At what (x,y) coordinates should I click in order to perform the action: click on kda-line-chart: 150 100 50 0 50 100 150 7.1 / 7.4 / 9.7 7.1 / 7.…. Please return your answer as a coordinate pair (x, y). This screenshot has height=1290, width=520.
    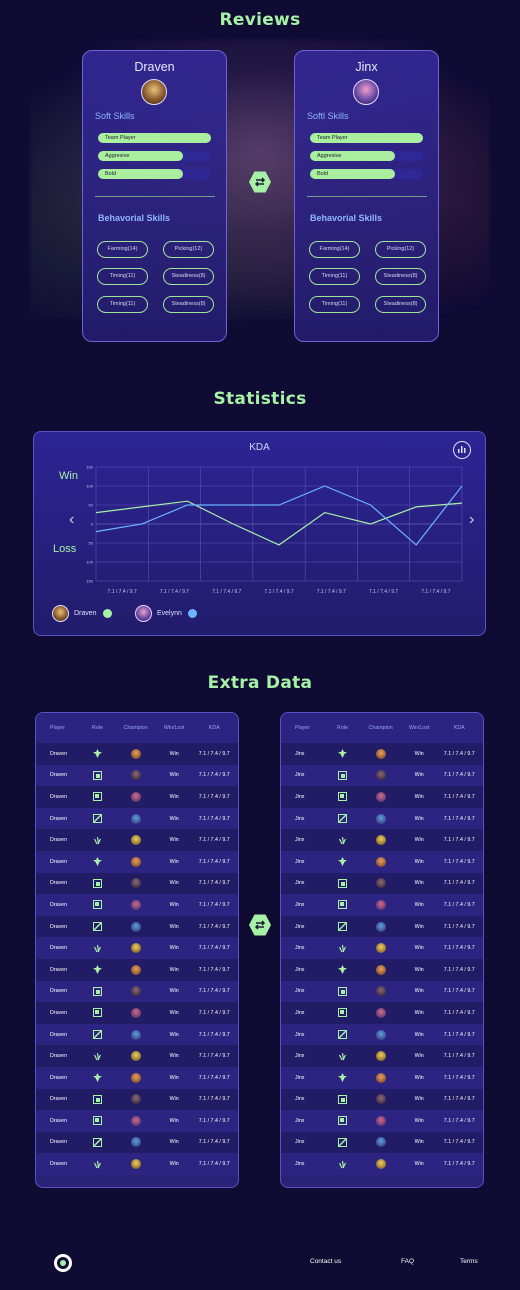
    Looking at the image, I should click on (274, 530).